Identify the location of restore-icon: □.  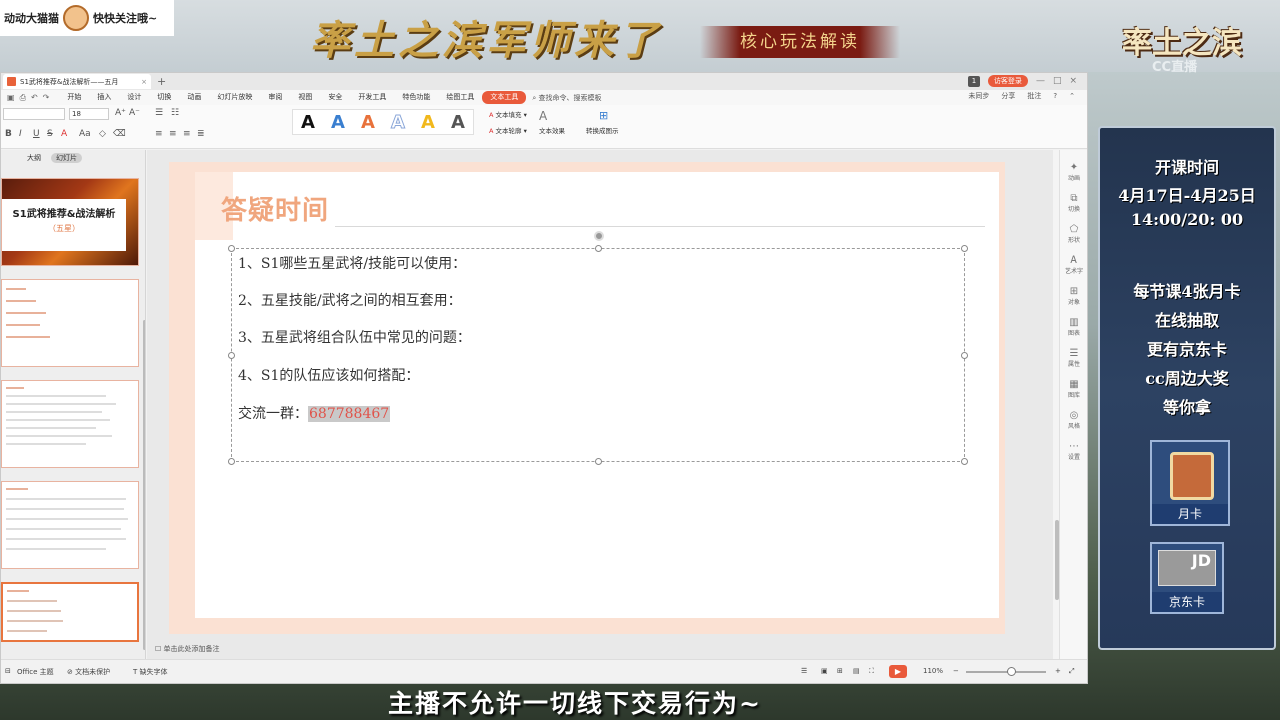
(1057, 81).